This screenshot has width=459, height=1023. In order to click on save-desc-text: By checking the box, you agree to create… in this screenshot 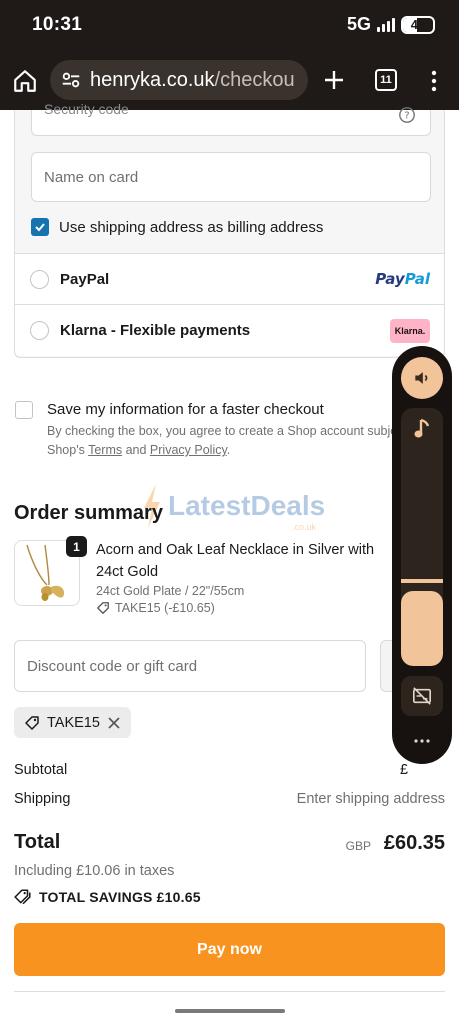, I will do `click(222, 431)`.